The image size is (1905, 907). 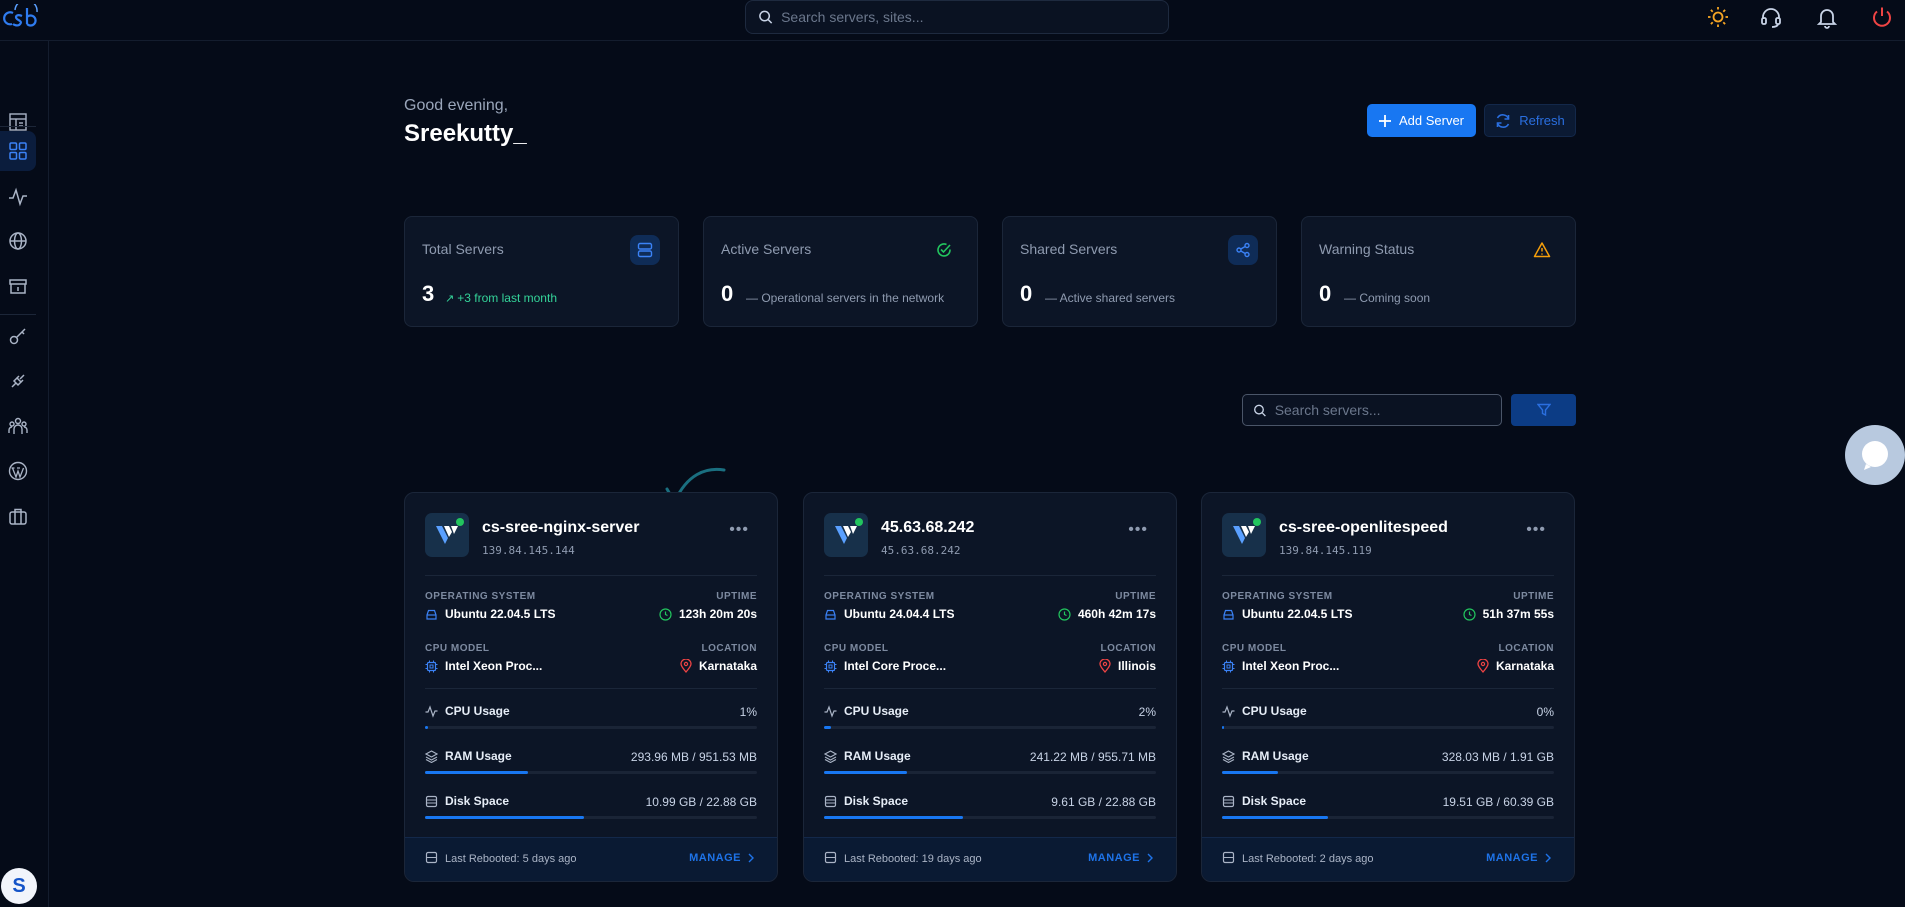 I want to click on vultr-logo-icon, so click(x=1244, y=535).